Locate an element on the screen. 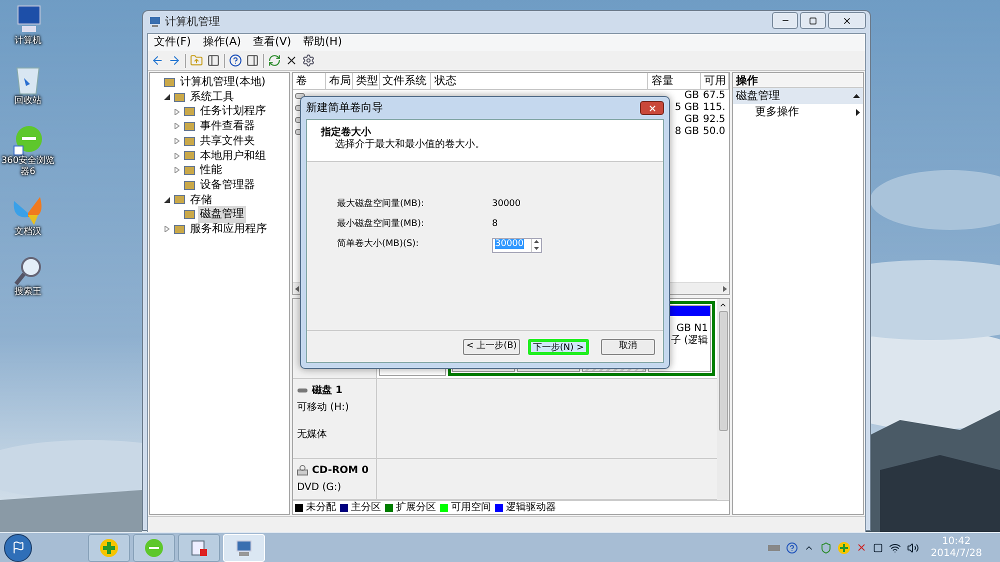 The height and width of the screenshot is (562, 1000). plus-icon is located at coordinates (109, 548).